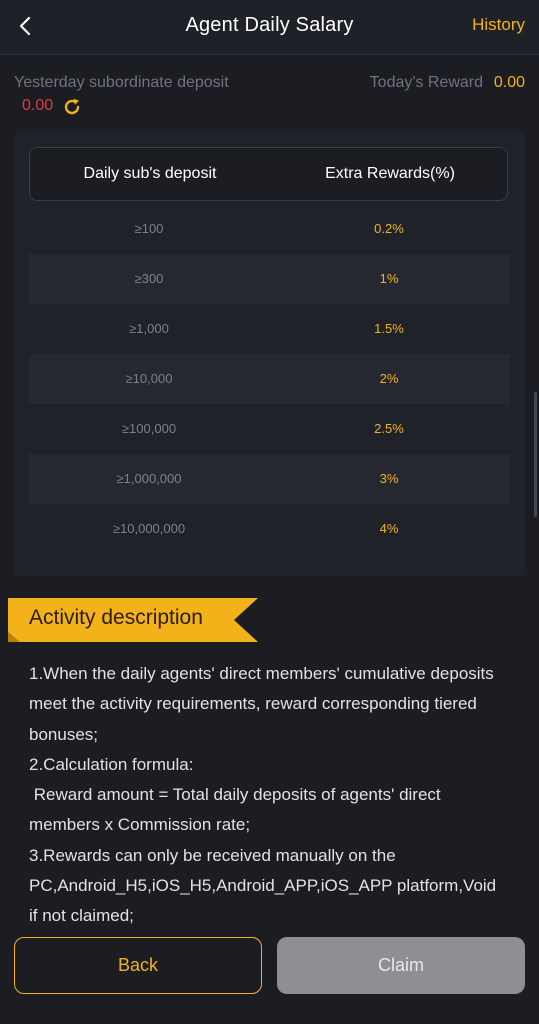 The width and height of the screenshot is (539, 1024). Describe the element at coordinates (149, 528) in the screenshot. I see `deposit-cell: ≥10,000,000` at that location.